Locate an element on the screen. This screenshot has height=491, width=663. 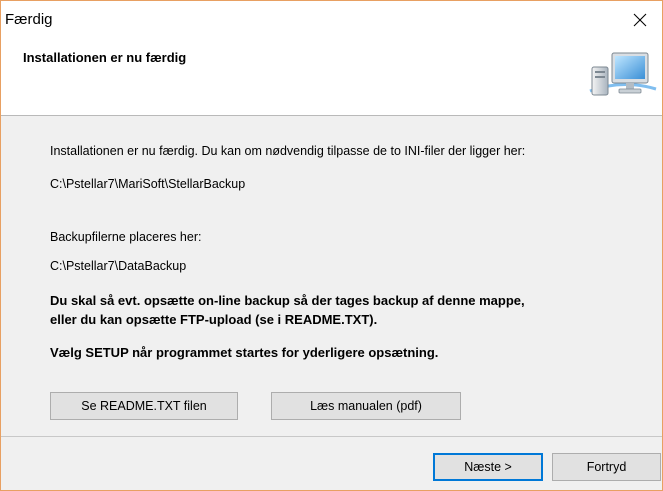
readme-button: Se README.TXT filen is located at coordinates (144, 406).